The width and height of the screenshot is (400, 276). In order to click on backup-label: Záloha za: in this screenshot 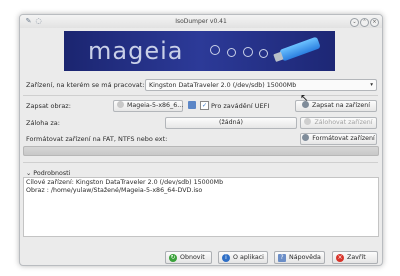, I will do `click(43, 123)`.